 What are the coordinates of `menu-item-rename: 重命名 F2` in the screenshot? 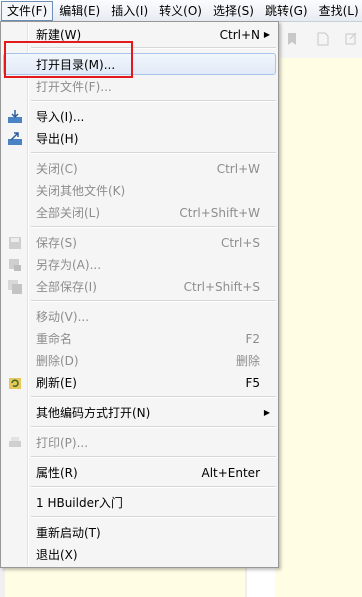 It's located at (139, 339).